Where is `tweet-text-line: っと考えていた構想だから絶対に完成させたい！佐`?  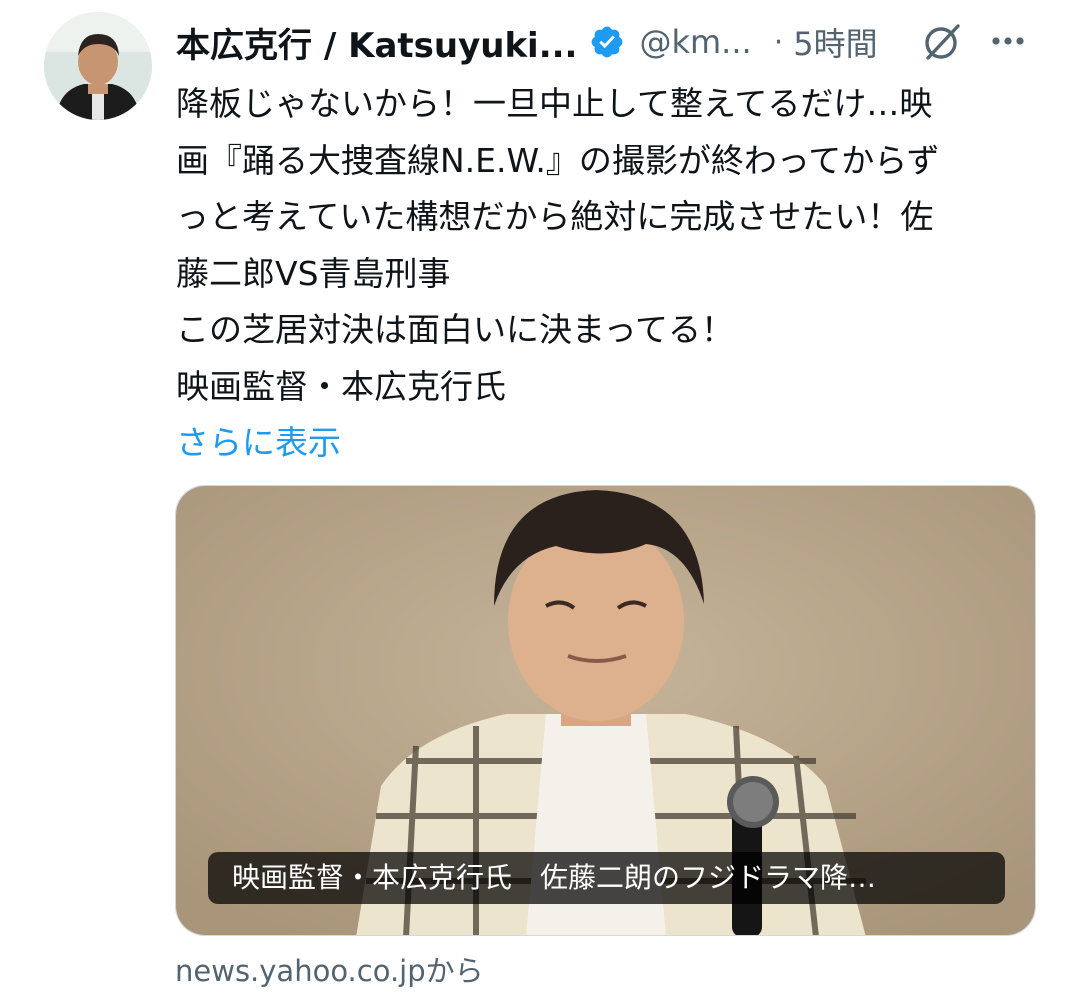 tweet-text-line: っと考えていた構想だから絶対に完成させたい！佐 is located at coordinates (555, 216).